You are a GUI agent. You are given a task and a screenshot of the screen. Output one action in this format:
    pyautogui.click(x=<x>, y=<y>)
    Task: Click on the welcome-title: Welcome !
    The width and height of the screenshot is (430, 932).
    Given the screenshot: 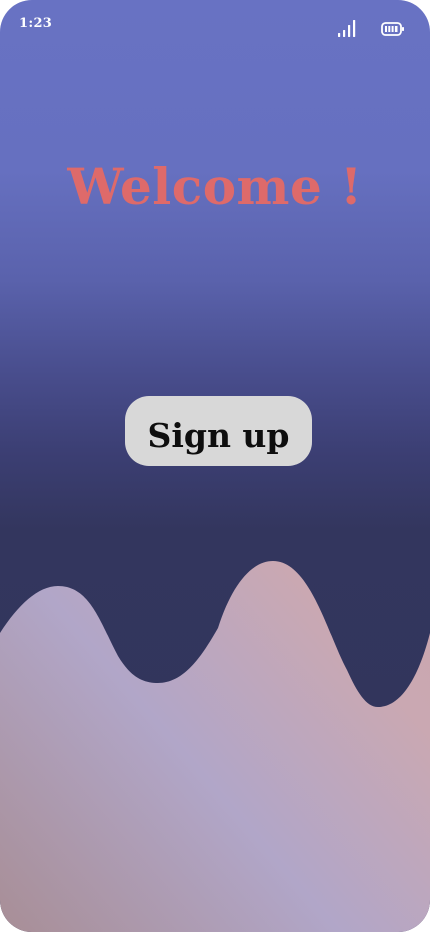 What is the action you would take?
    pyautogui.click(x=215, y=186)
    